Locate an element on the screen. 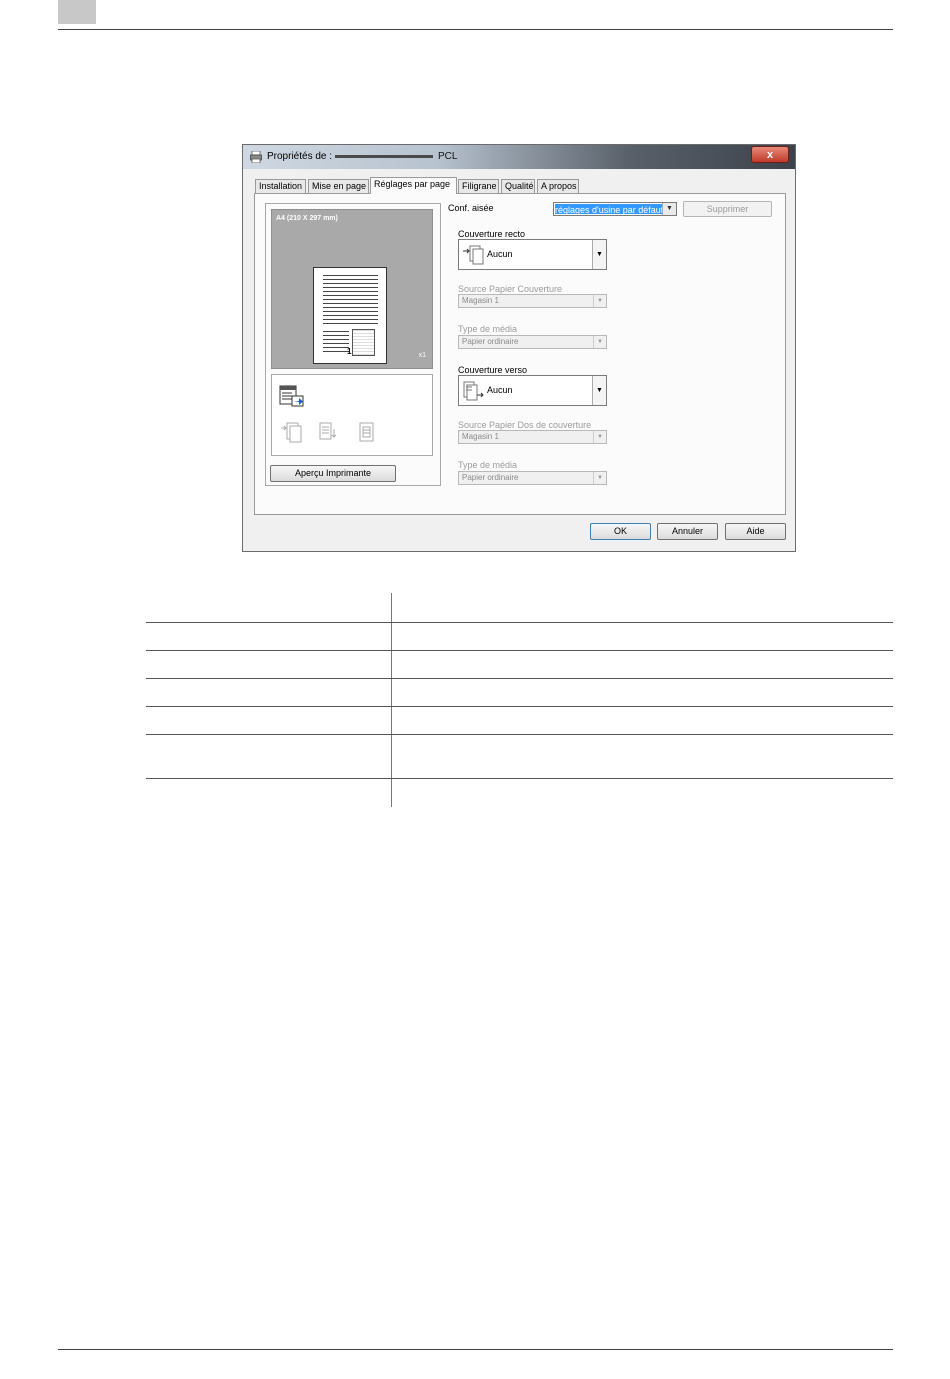  tab-installation: Installation is located at coordinates (280, 186).